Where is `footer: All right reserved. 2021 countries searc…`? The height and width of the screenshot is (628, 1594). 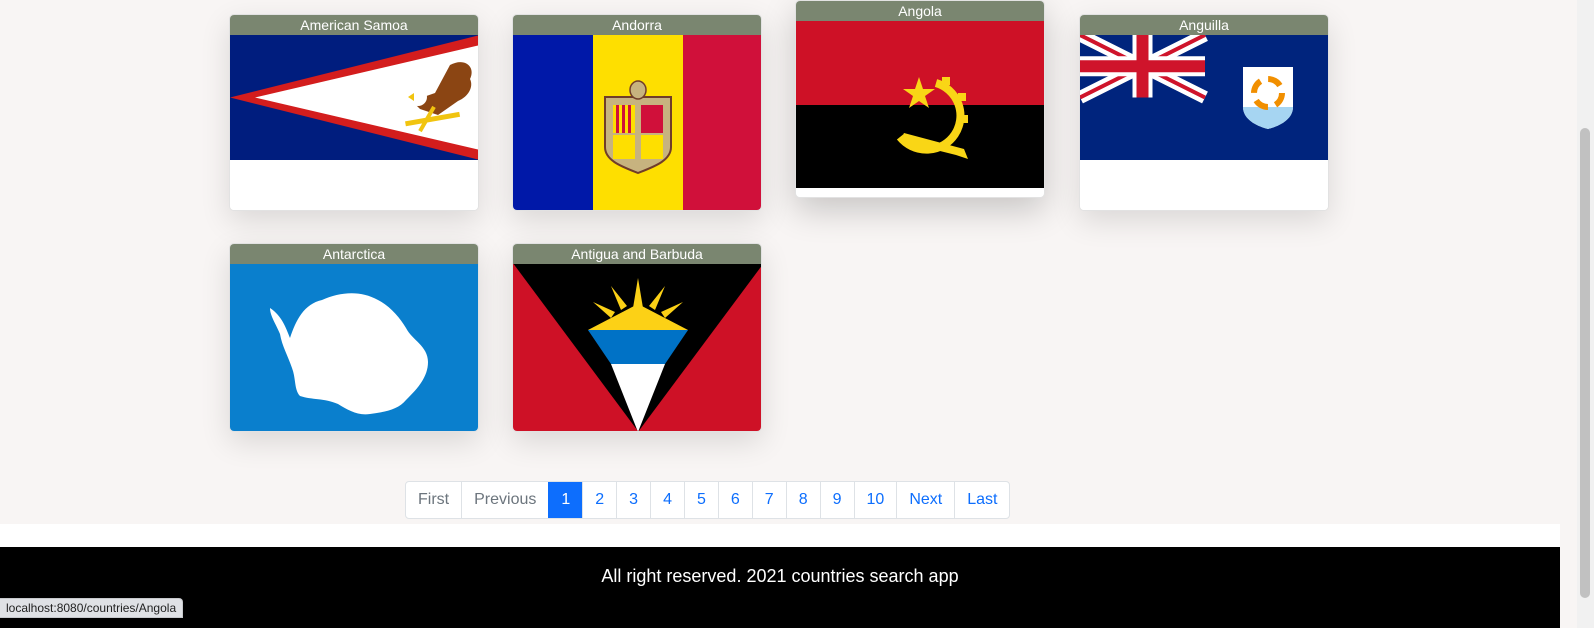
footer: All right reserved. 2021 countries searc… is located at coordinates (780, 587).